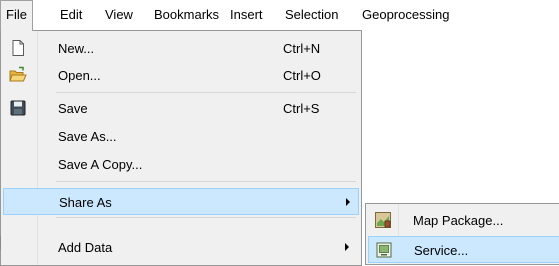 Image resolution: width=559 pixels, height=266 pixels. I want to click on map-package-icon, so click(383, 220).